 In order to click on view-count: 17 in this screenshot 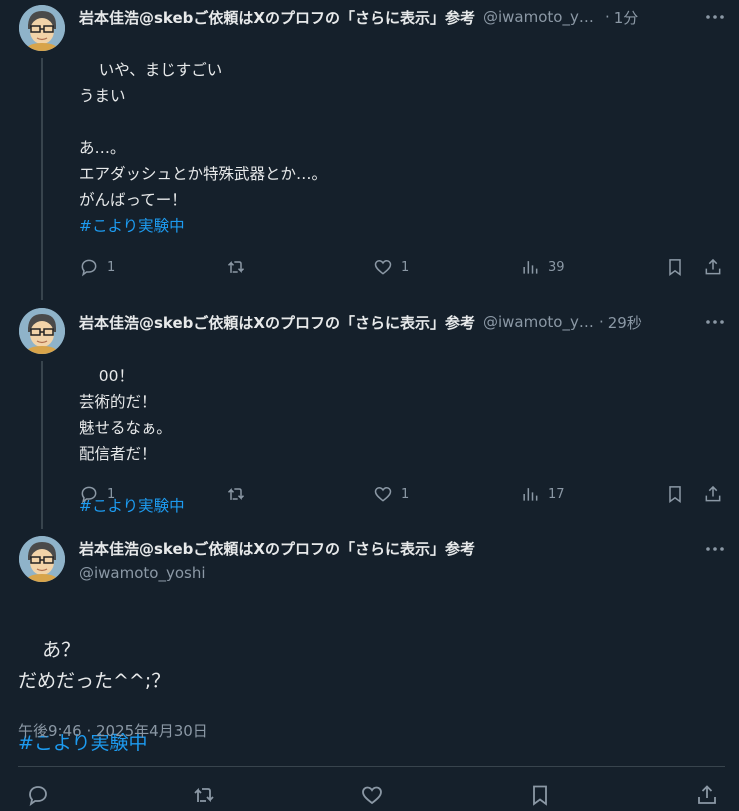, I will do `click(556, 494)`.